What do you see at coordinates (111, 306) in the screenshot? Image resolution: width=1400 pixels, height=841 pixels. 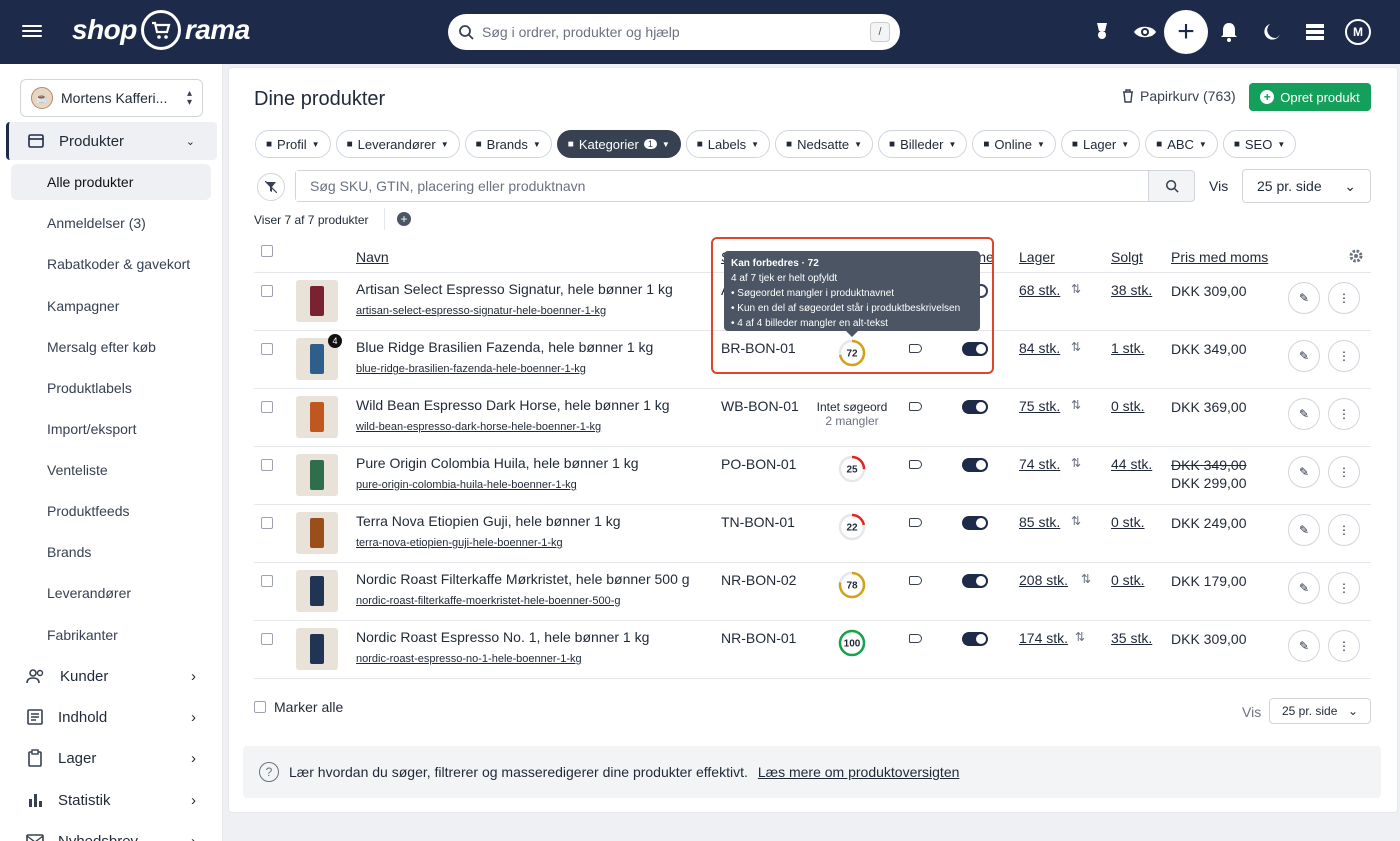 I see `sidebar-sub-campaigns: Kampagner` at bounding box center [111, 306].